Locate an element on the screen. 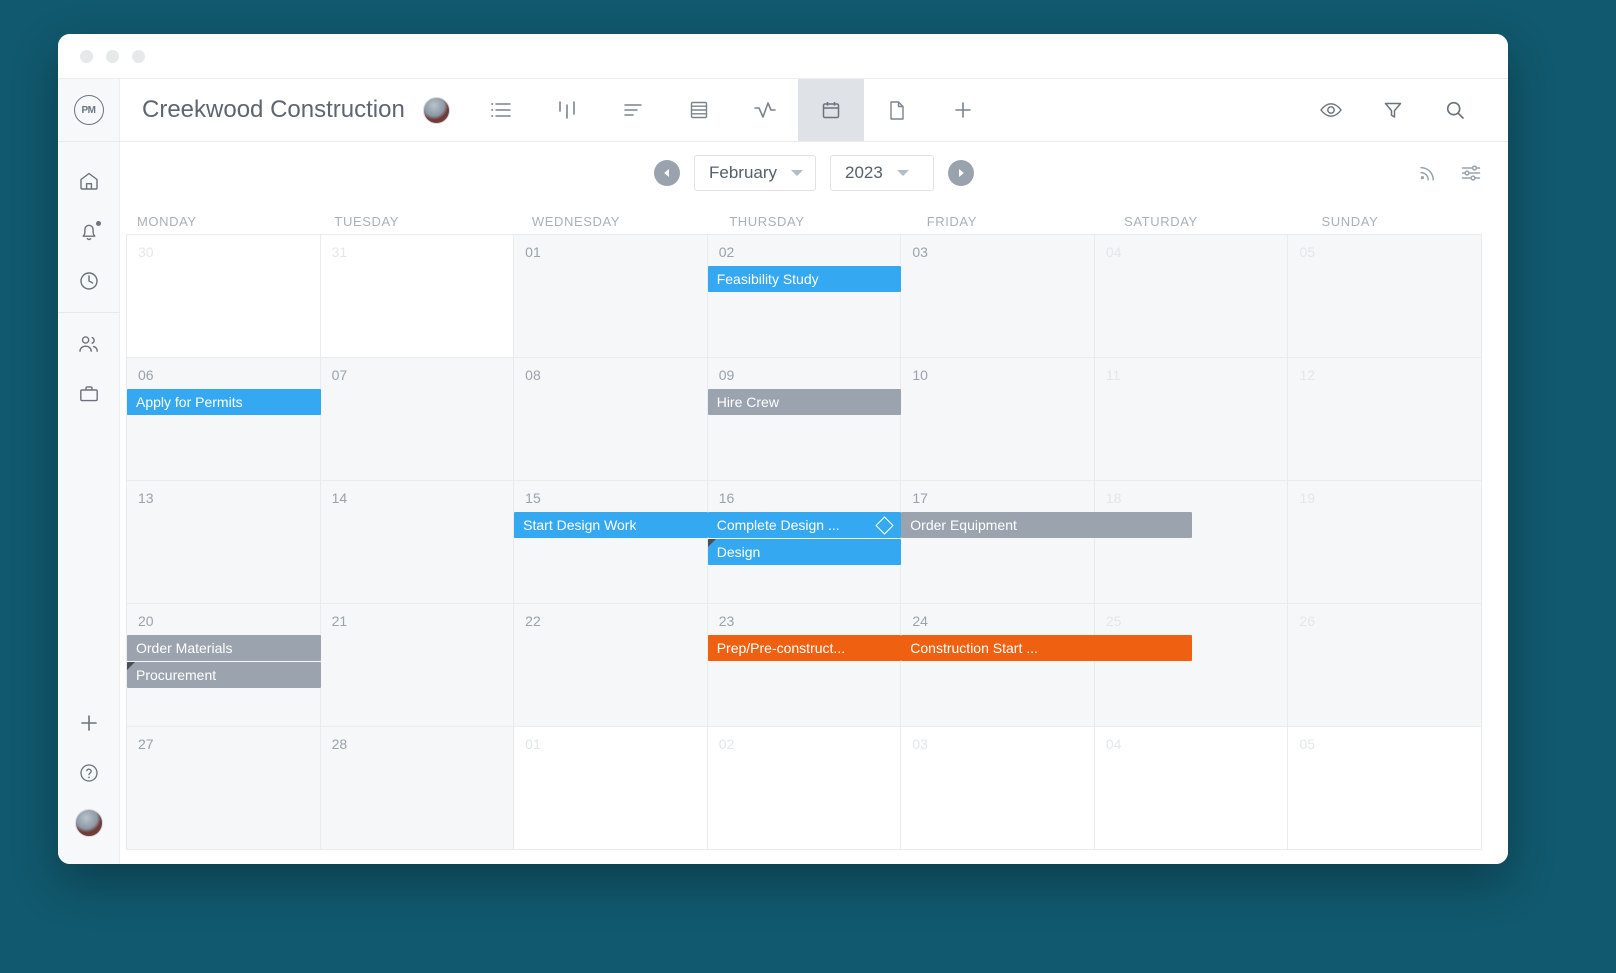 The width and height of the screenshot is (1616, 973). window-minimize-button is located at coordinates (112, 56).